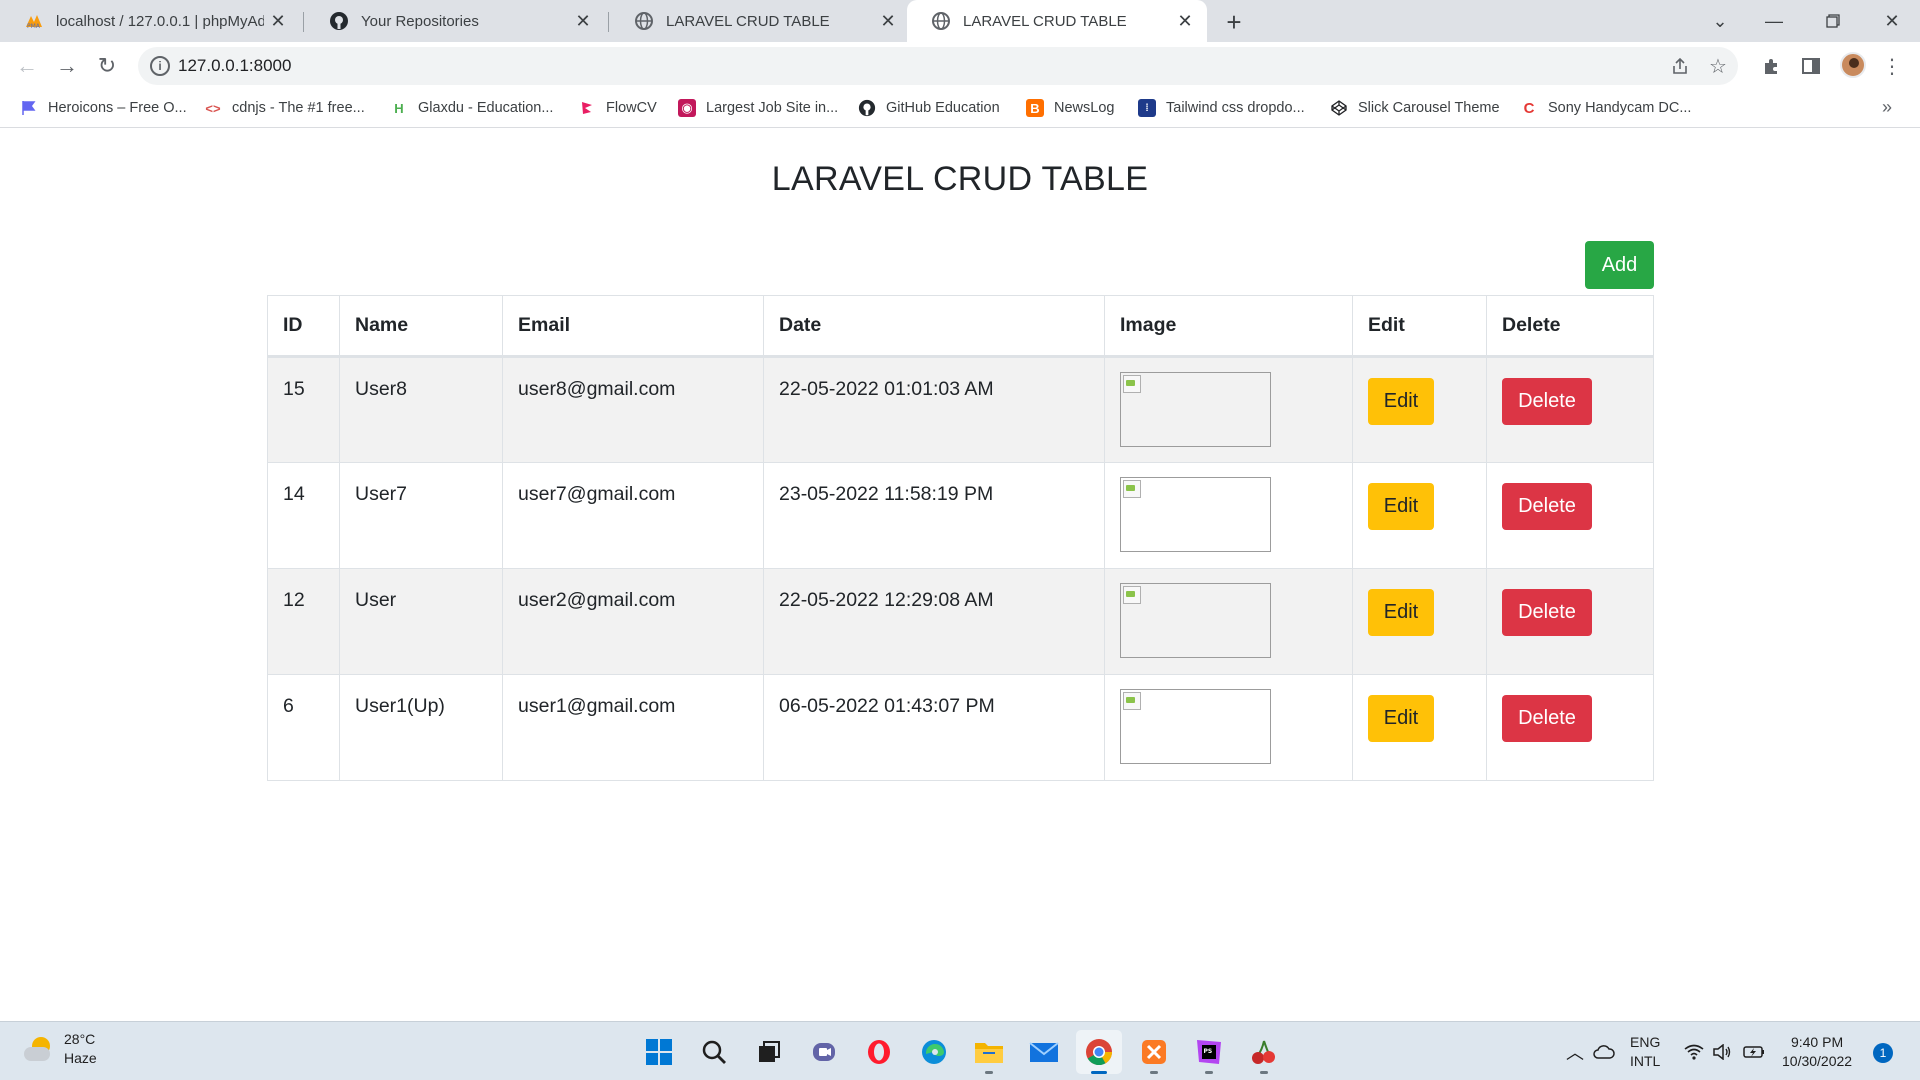 The height and width of the screenshot is (1080, 1920). Describe the element at coordinates (80, 1039) in the screenshot. I see `weather-temp: 28°C` at that location.